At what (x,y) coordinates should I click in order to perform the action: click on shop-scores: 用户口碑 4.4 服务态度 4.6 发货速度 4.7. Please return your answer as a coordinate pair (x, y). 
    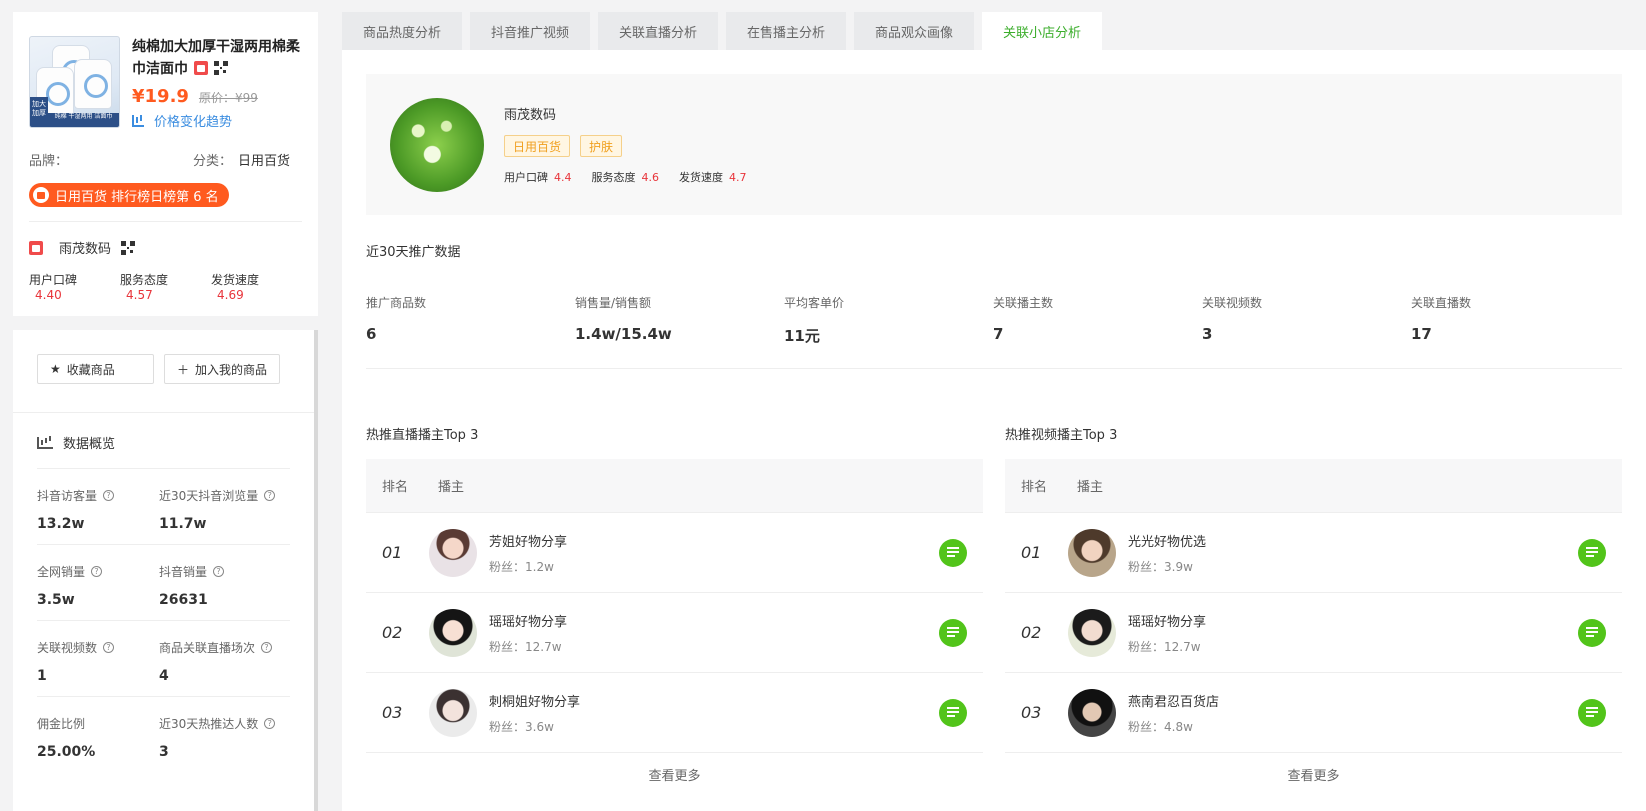
    Looking at the image, I should click on (625, 177).